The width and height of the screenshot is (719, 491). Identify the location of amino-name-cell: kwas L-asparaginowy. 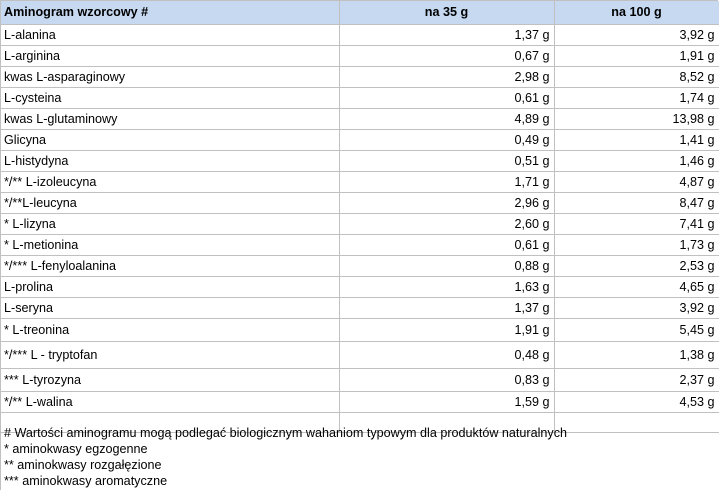
(170, 77).